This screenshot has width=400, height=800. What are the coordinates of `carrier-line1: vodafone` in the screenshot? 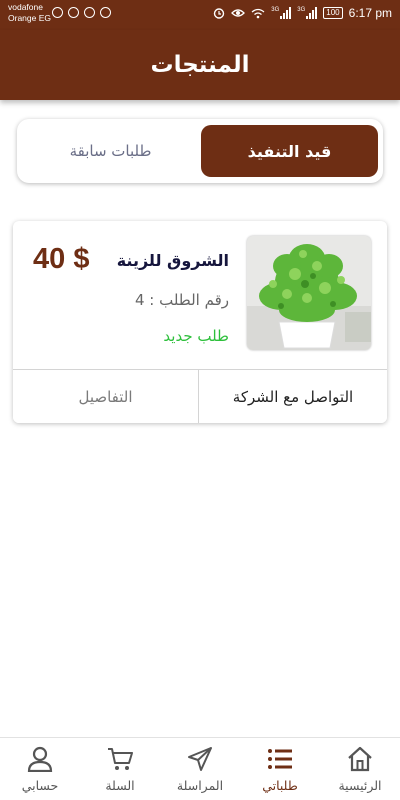 It's located at (25, 7).